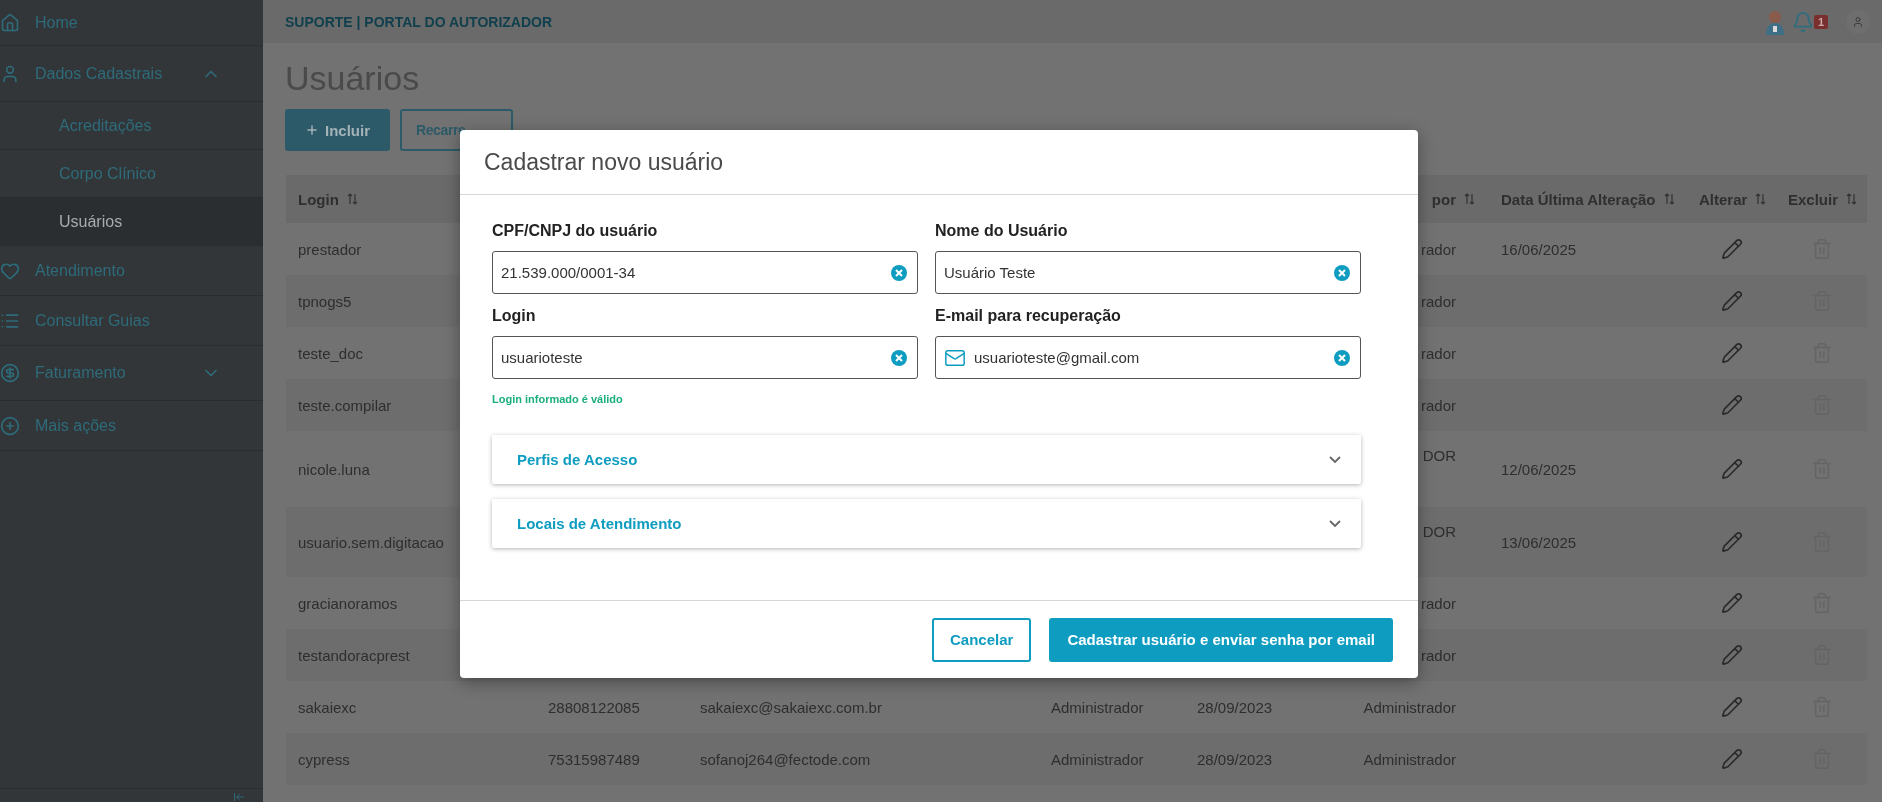 The width and height of the screenshot is (1882, 802). What do you see at coordinates (791, 707) in the screenshot?
I see `table-cell: sakaiexc@sakaiexc.com.br` at bounding box center [791, 707].